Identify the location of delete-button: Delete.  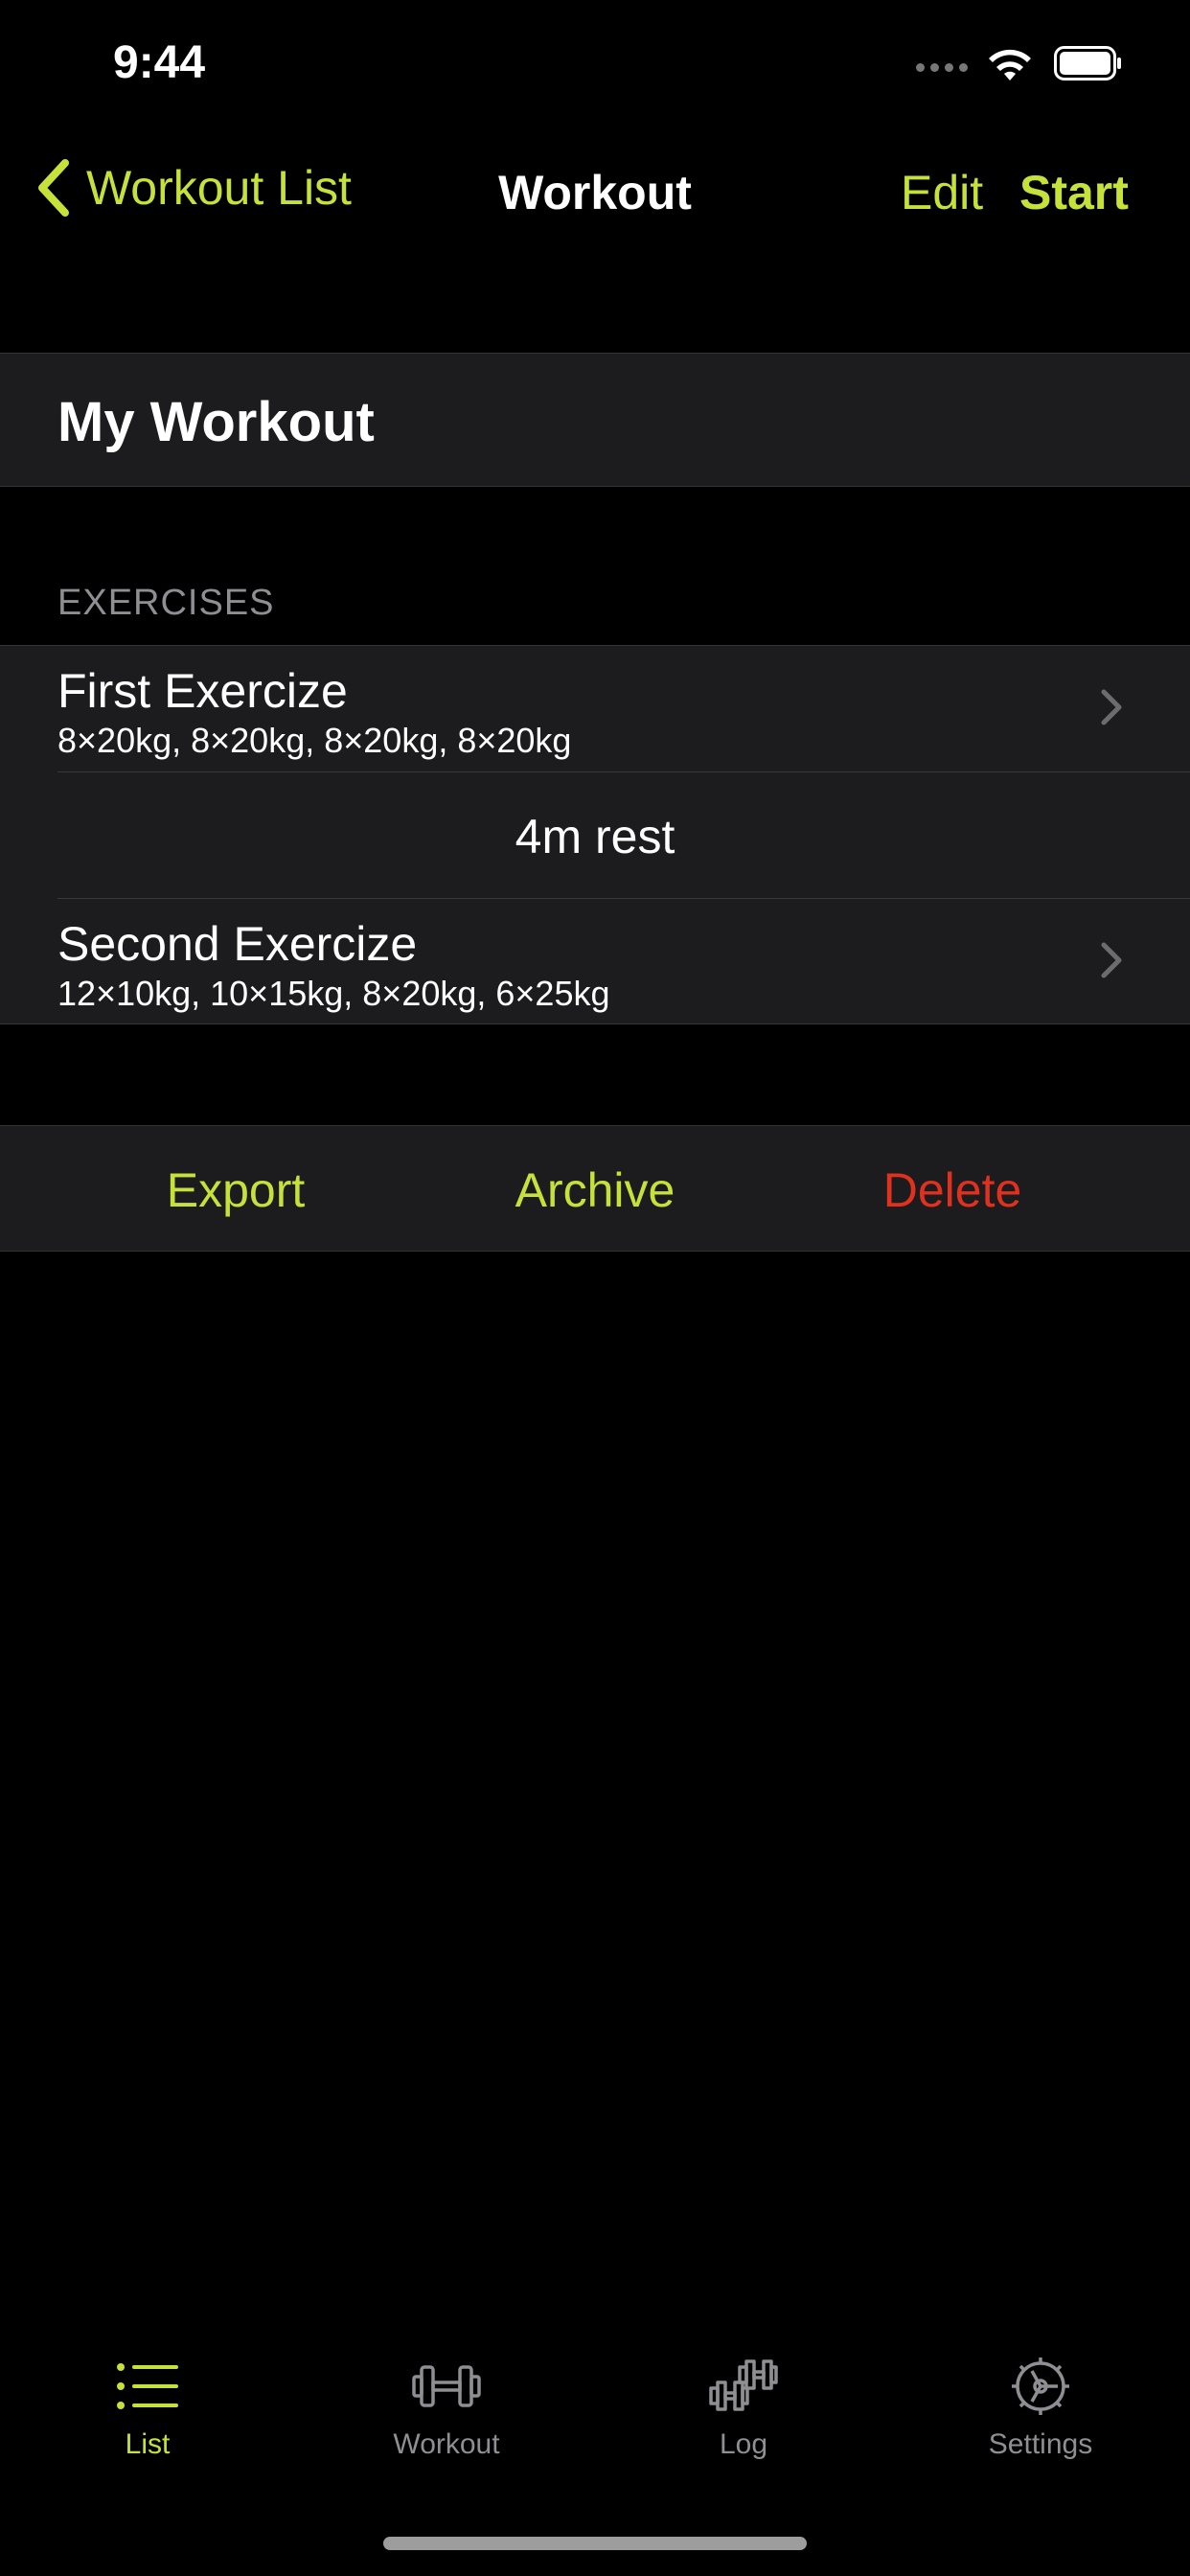
(952, 1190).